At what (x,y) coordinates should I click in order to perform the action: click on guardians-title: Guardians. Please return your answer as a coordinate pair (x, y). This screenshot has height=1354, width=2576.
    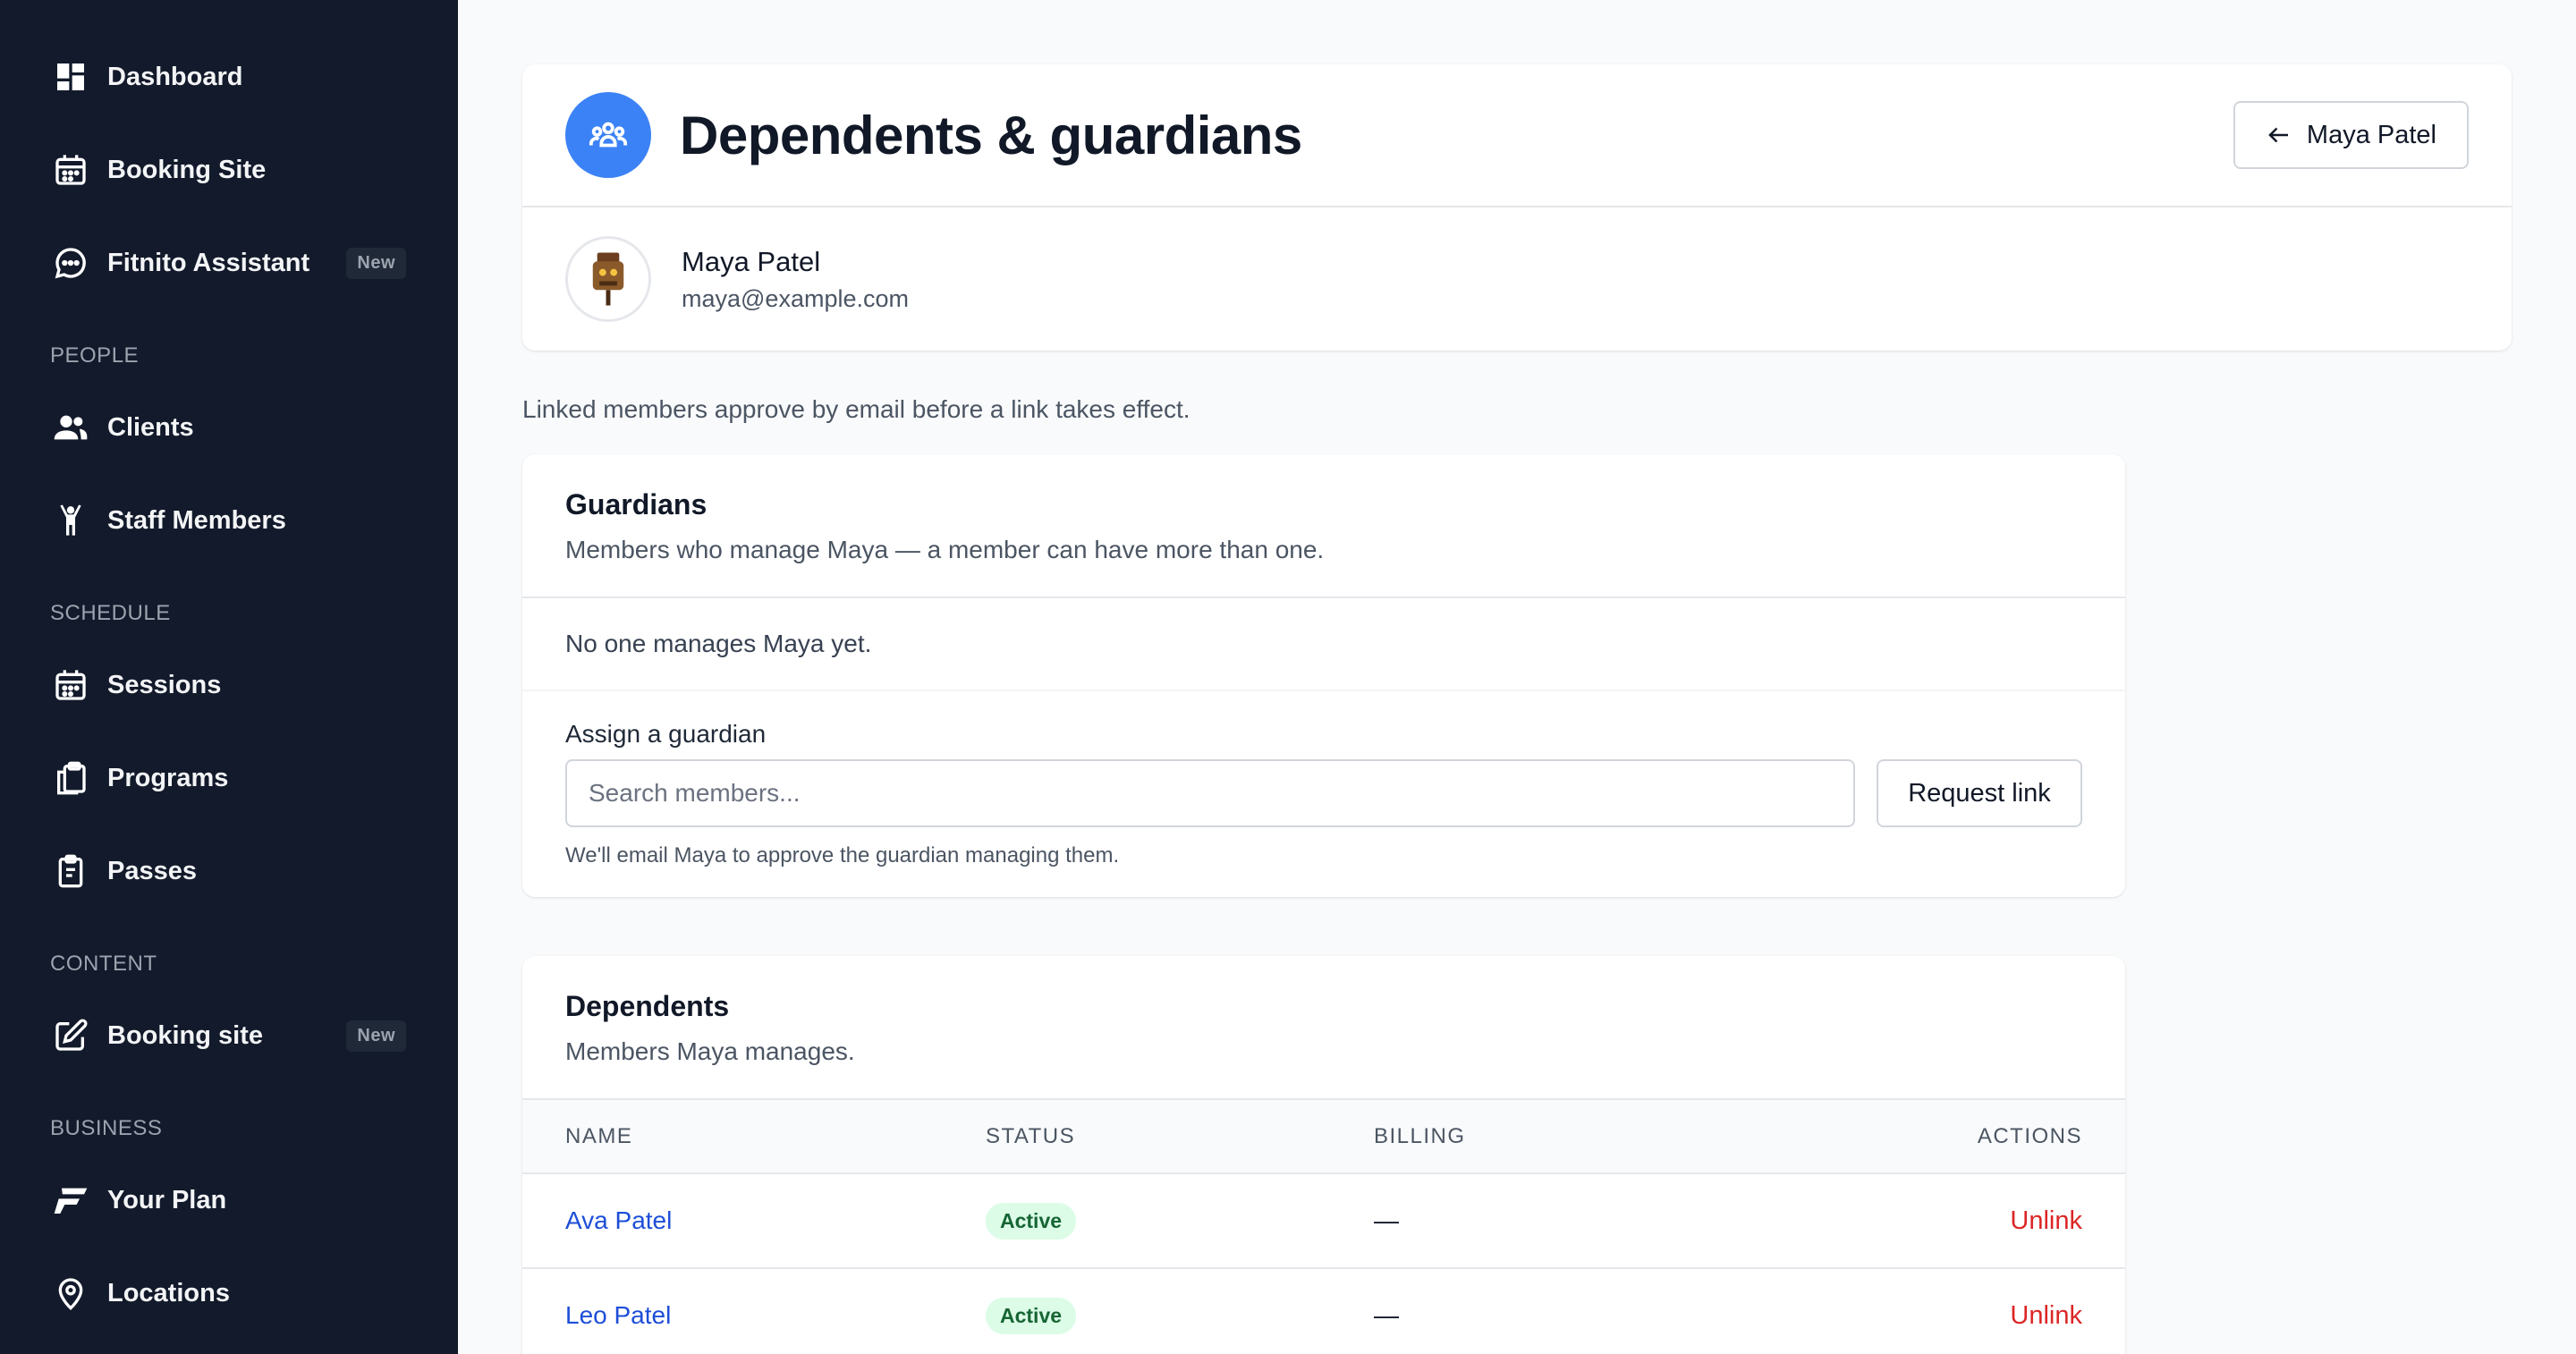
    Looking at the image, I should click on (636, 504).